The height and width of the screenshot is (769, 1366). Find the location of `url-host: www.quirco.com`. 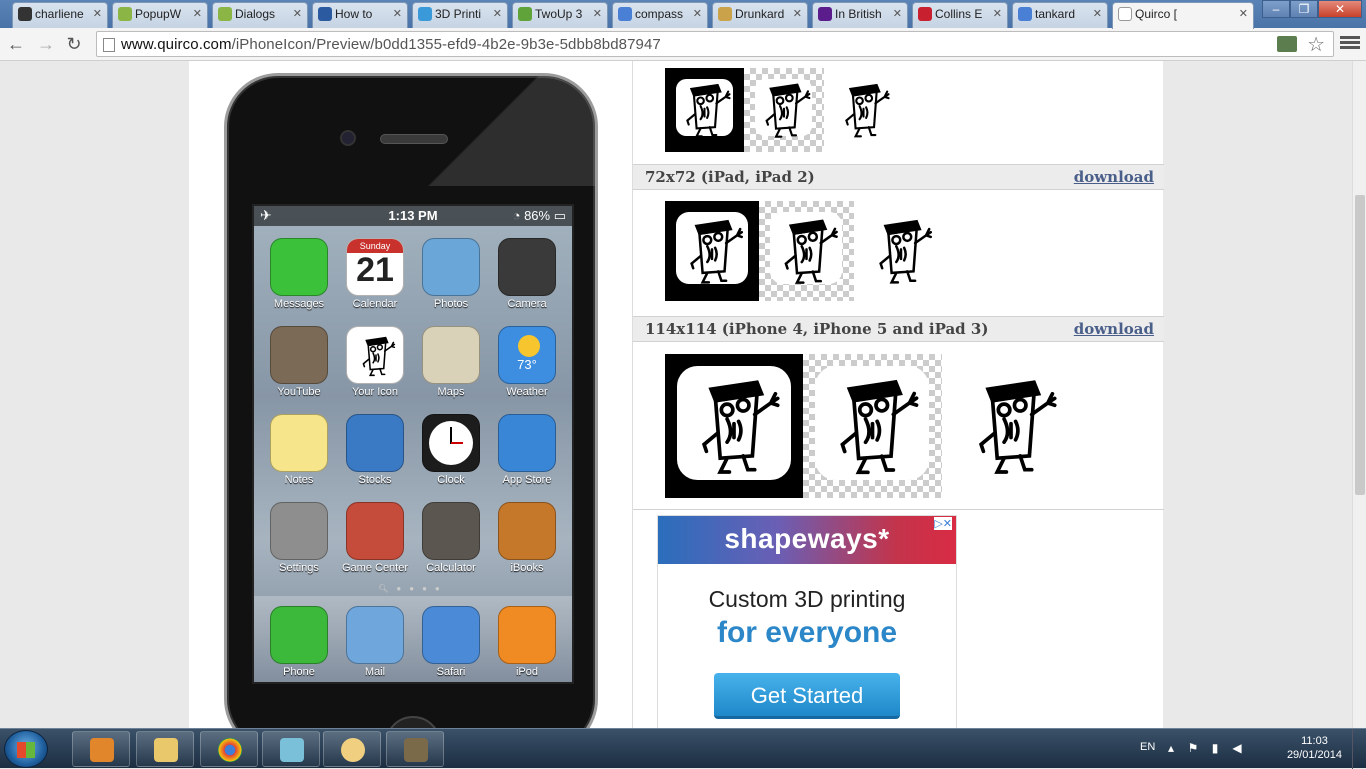

url-host: www.quirco.com is located at coordinates (176, 44).